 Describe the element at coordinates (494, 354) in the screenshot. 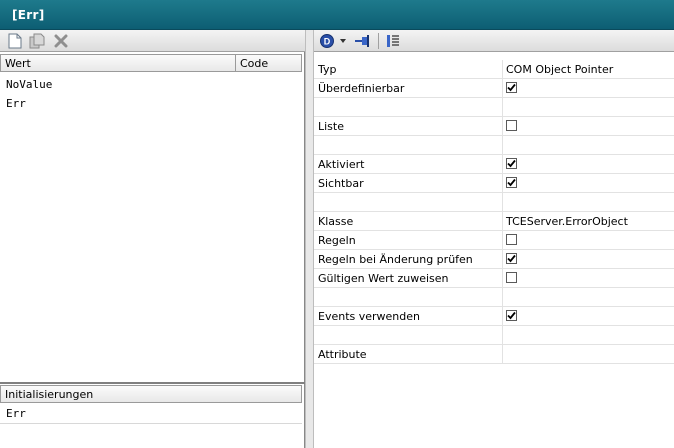

I see `property-row: Attribute` at that location.